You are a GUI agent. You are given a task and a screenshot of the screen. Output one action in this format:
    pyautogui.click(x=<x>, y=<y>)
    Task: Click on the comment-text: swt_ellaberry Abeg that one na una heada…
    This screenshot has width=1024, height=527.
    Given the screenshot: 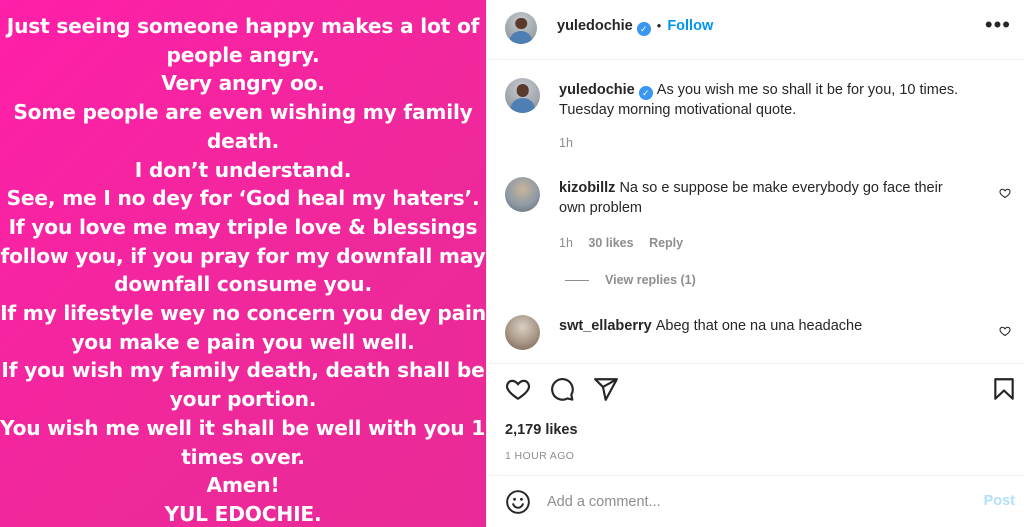 What is the action you would take?
    pyautogui.click(x=769, y=326)
    